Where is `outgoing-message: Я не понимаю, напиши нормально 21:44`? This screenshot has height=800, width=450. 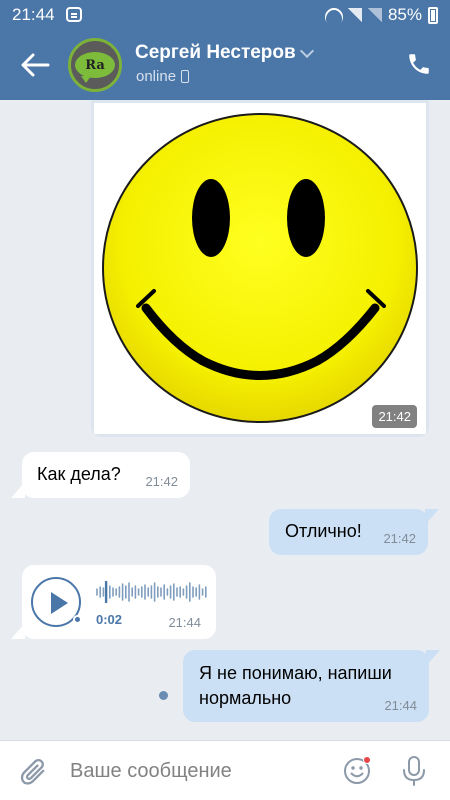 outgoing-message: Я не понимаю, напиши нормально 21:44 is located at coordinates (311, 686).